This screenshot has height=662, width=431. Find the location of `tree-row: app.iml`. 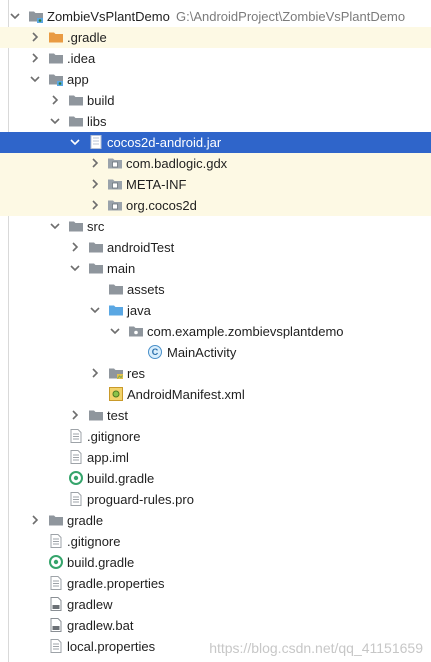

tree-row: app.iml is located at coordinates (215, 457).